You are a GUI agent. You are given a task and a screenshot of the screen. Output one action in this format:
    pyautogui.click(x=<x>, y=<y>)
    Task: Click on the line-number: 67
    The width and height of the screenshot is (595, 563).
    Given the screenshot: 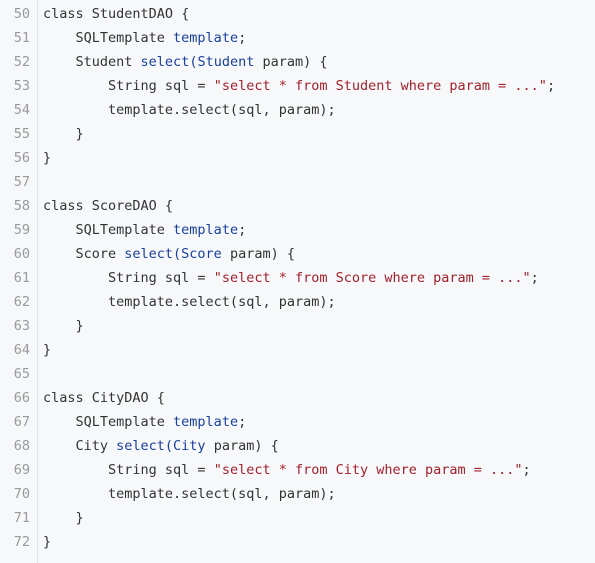 What is the action you would take?
    pyautogui.click(x=21, y=422)
    